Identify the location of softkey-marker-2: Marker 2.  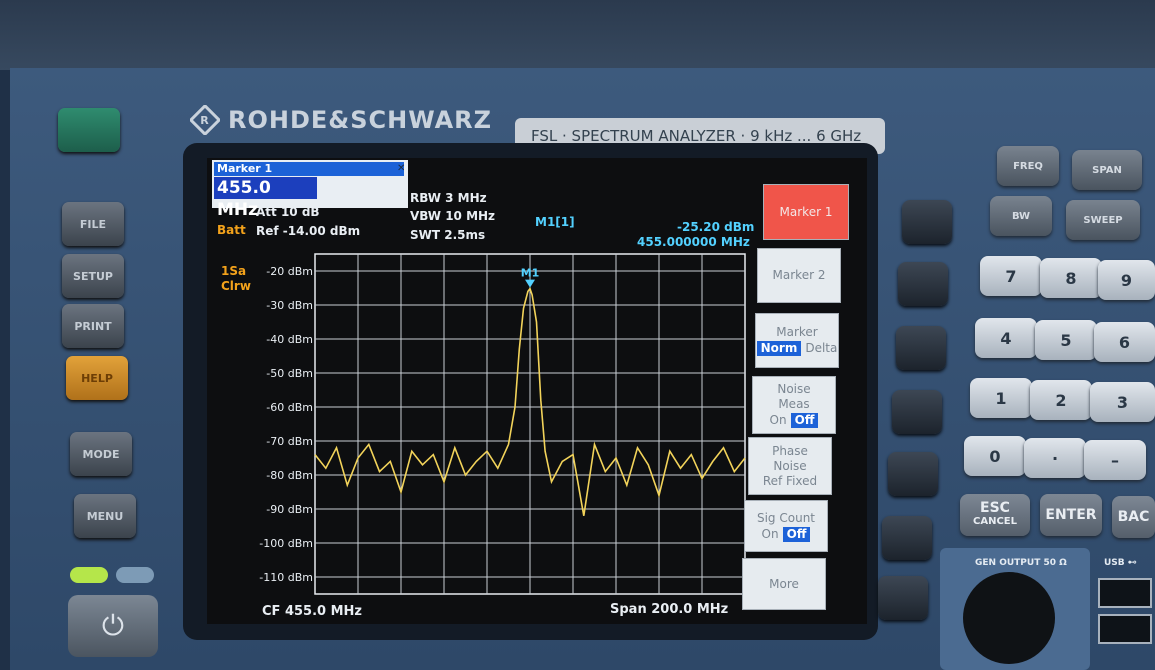
(799, 275).